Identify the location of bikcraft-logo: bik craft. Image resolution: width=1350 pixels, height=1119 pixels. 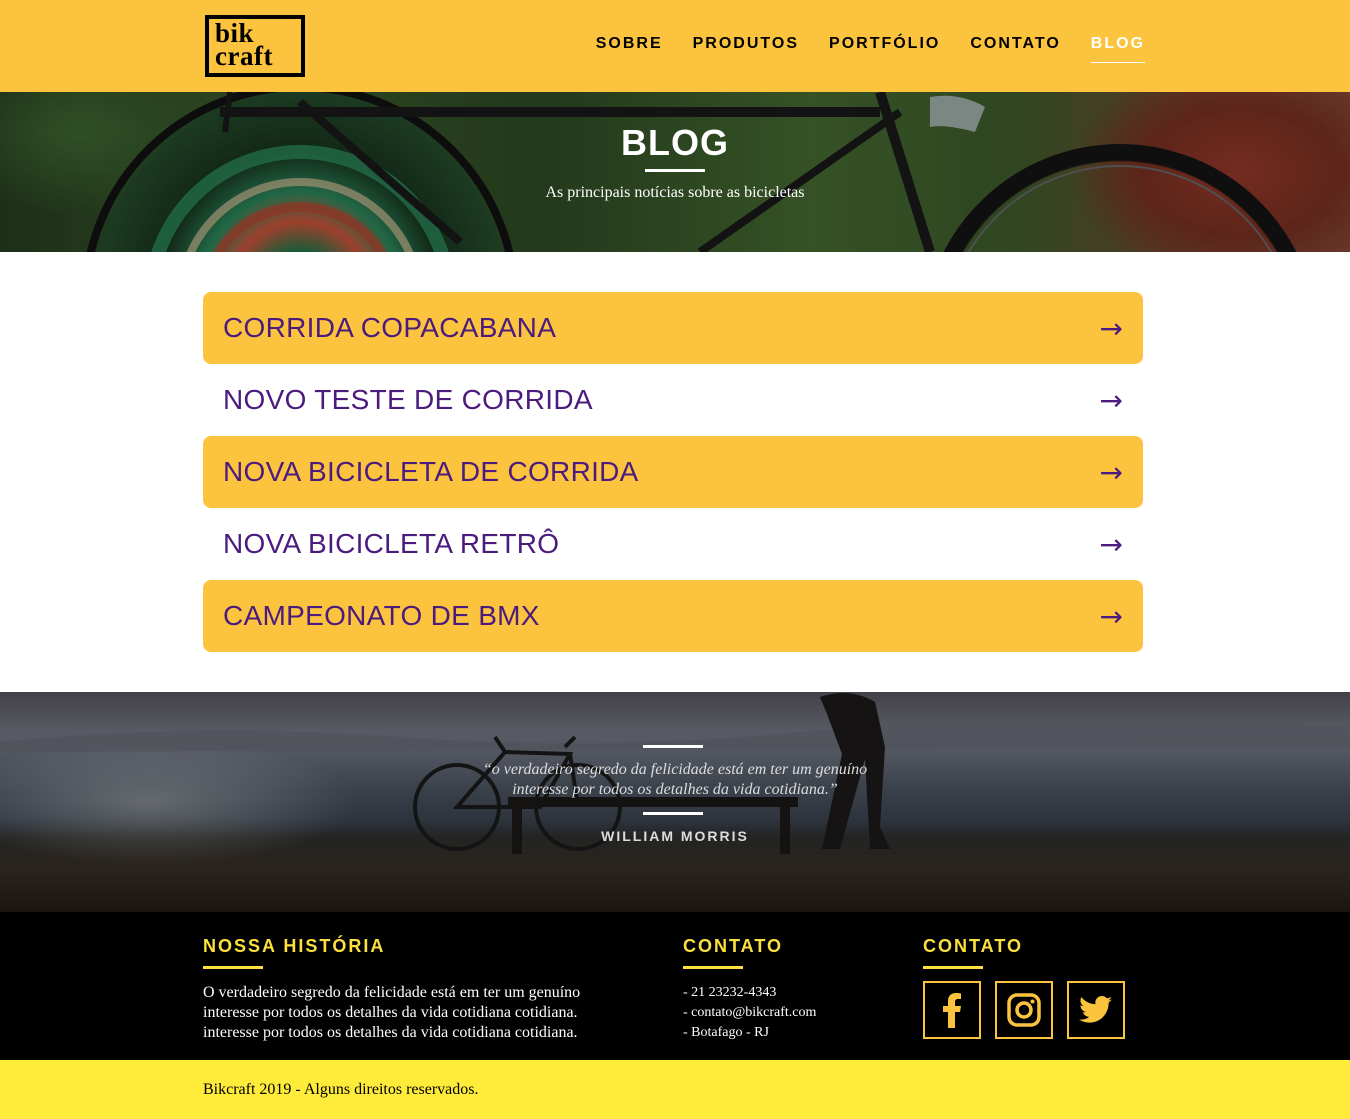
(255, 46).